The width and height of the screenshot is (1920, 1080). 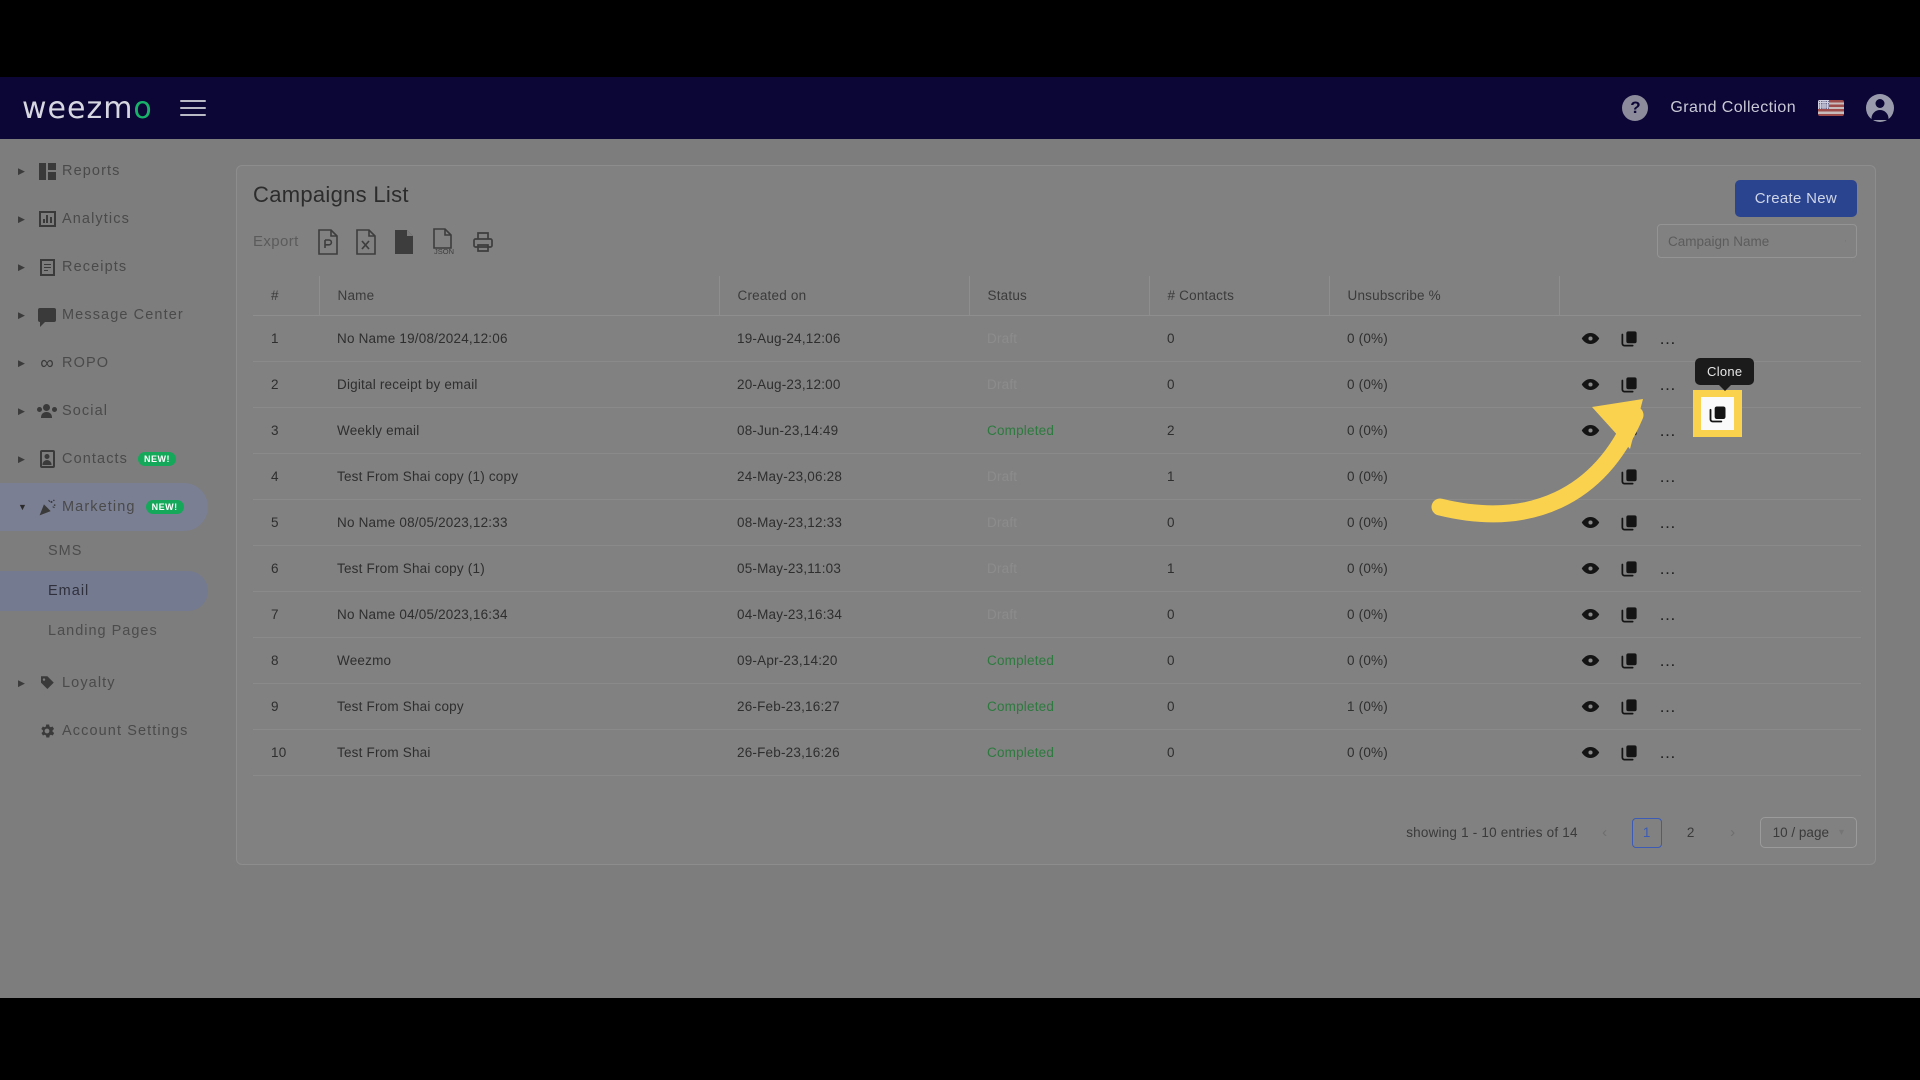 What do you see at coordinates (519, 706) in the screenshot?
I see `cell-name: Test From Shai copy` at bounding box center [519, 706].